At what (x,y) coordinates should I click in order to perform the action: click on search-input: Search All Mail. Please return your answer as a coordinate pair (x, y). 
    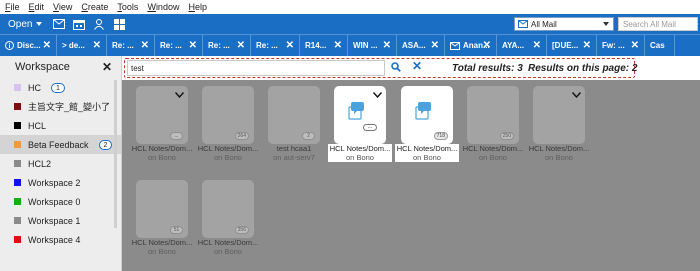
    Looking at the image, I should click on (658, 24).